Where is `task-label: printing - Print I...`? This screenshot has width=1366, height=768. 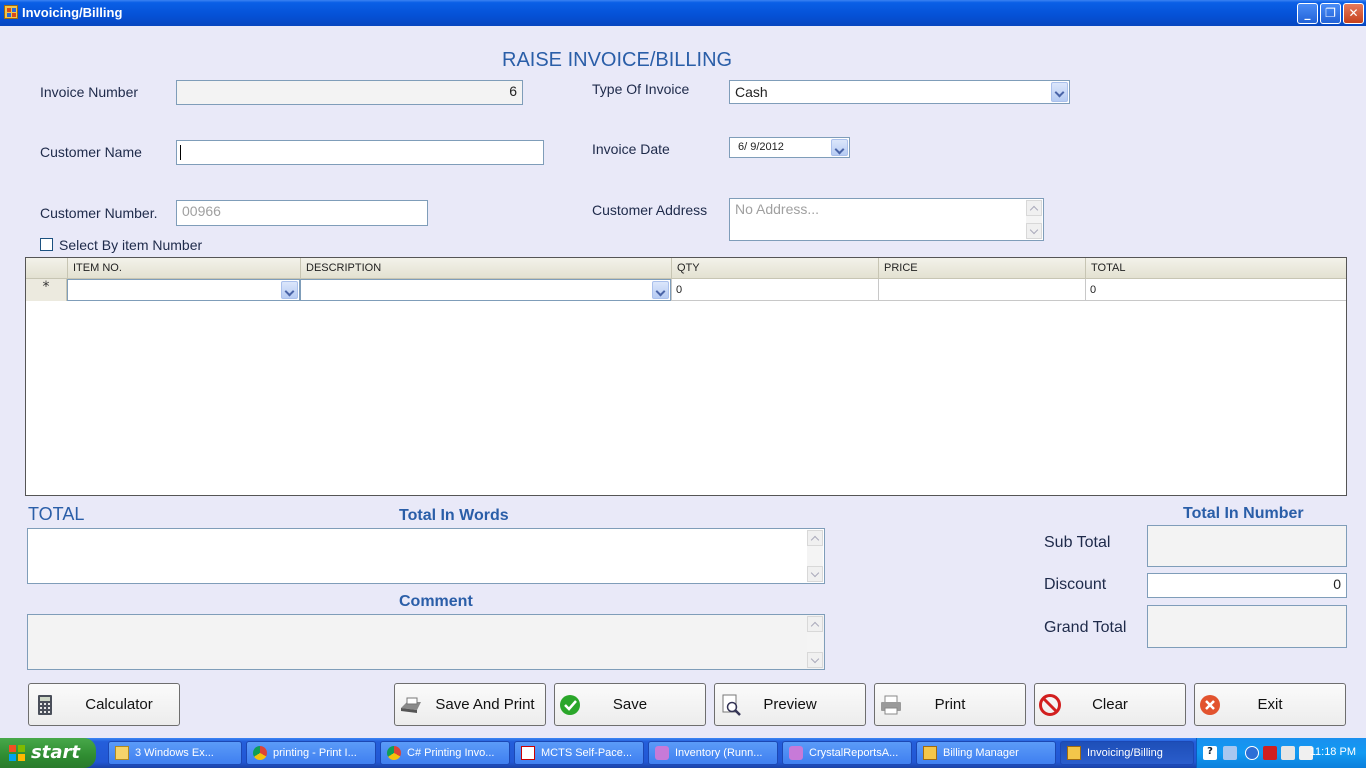 task-label: printing - Print I... is located at coordinates (315, 753).